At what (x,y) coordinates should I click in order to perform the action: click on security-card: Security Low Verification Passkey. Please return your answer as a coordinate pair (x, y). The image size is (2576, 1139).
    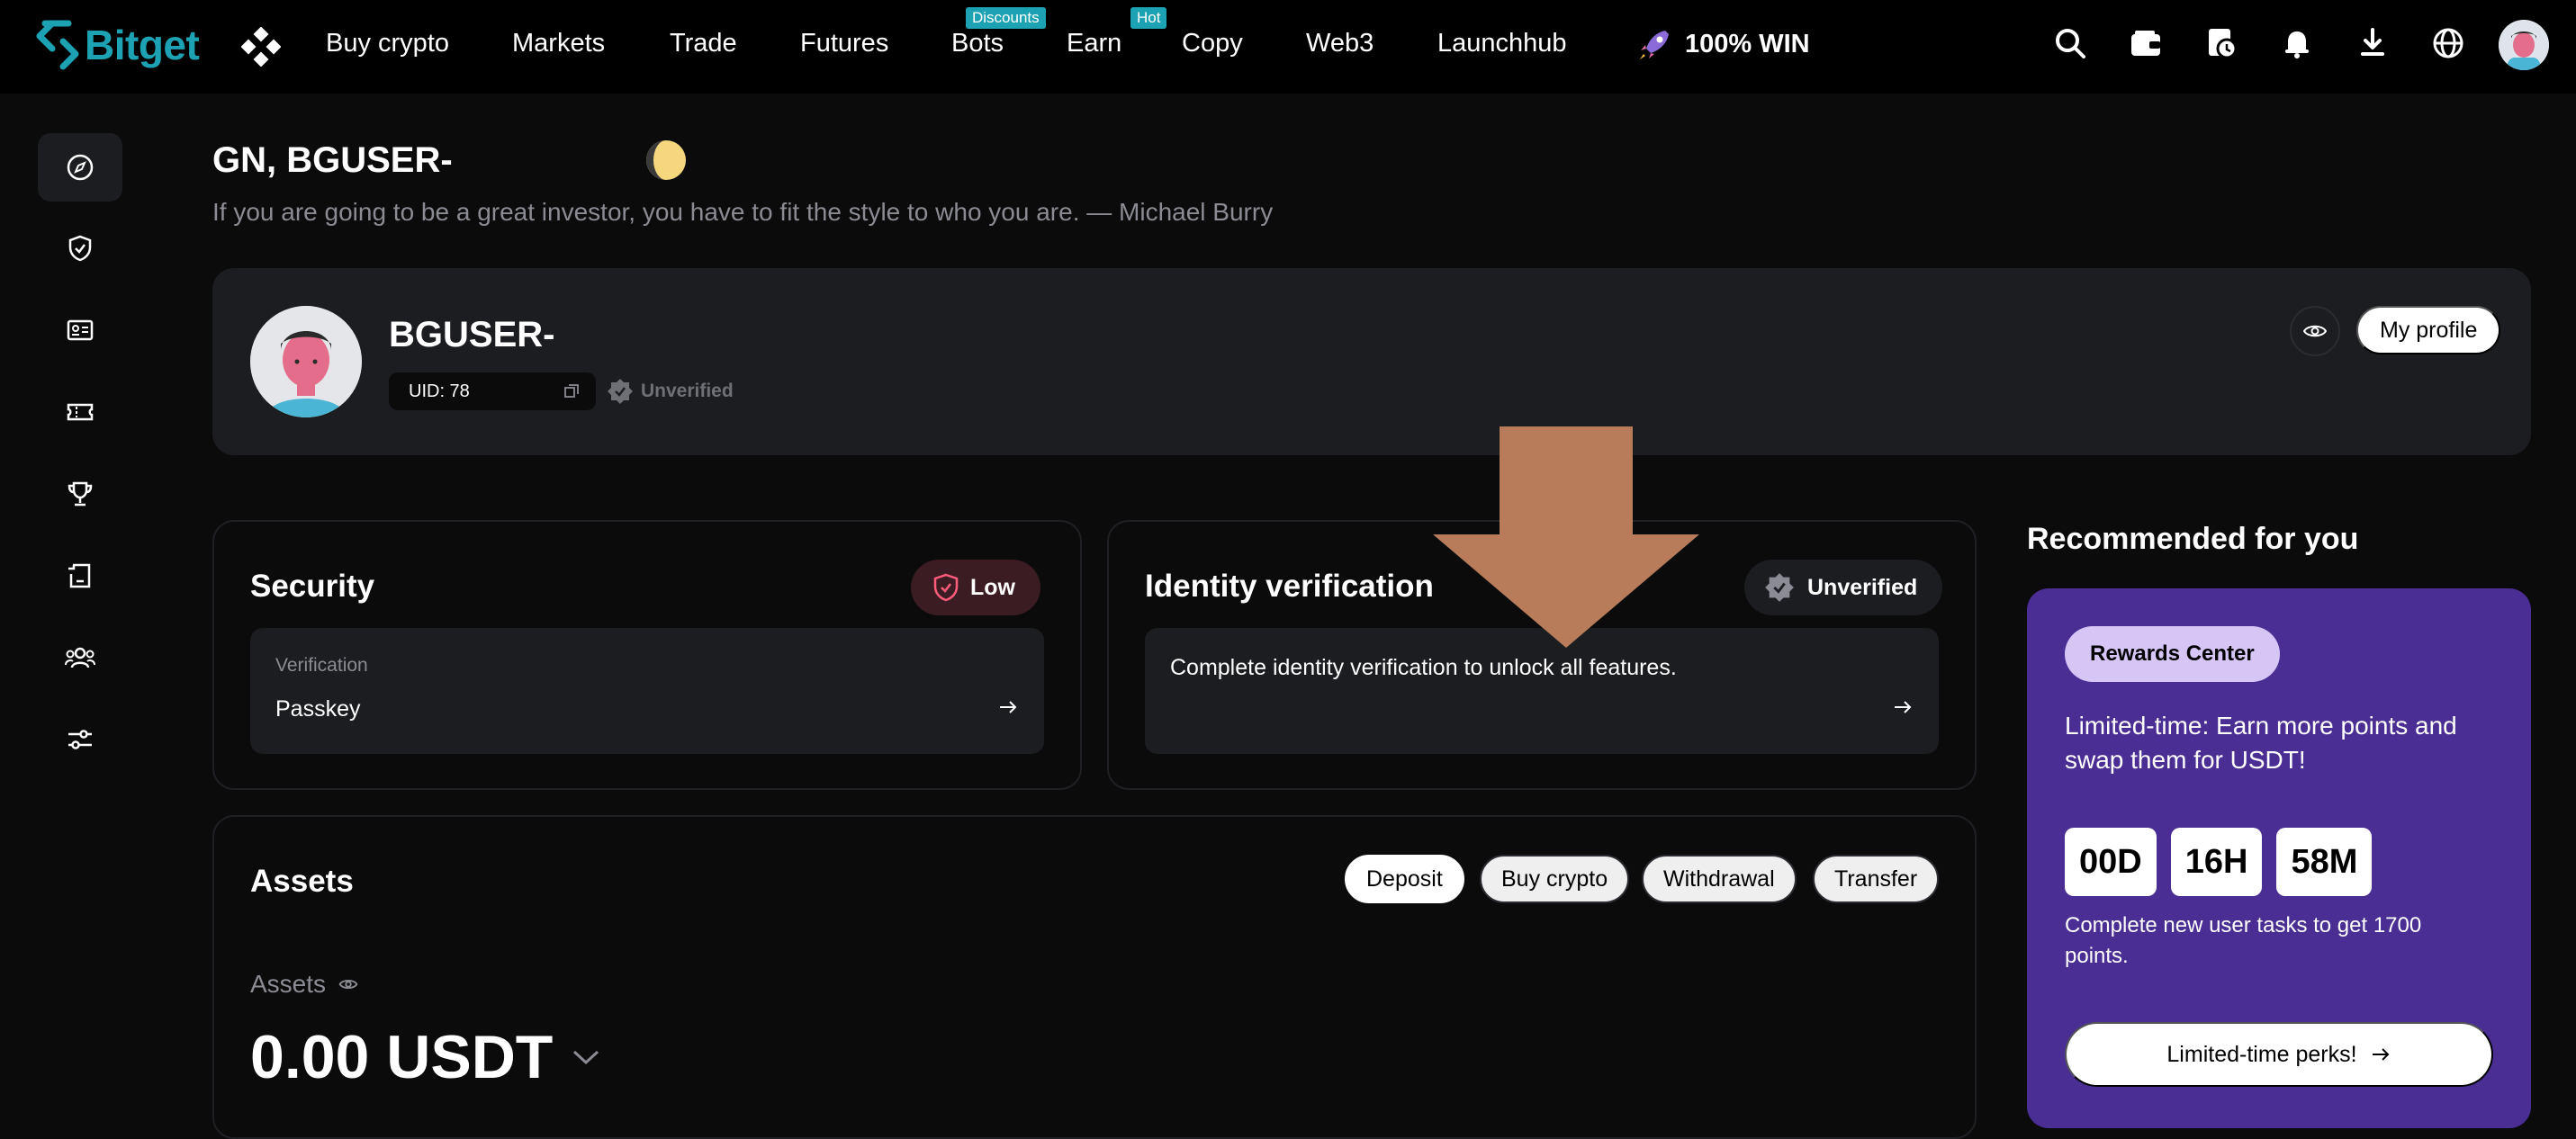
    Looking at the image, I should click on (647, 655).